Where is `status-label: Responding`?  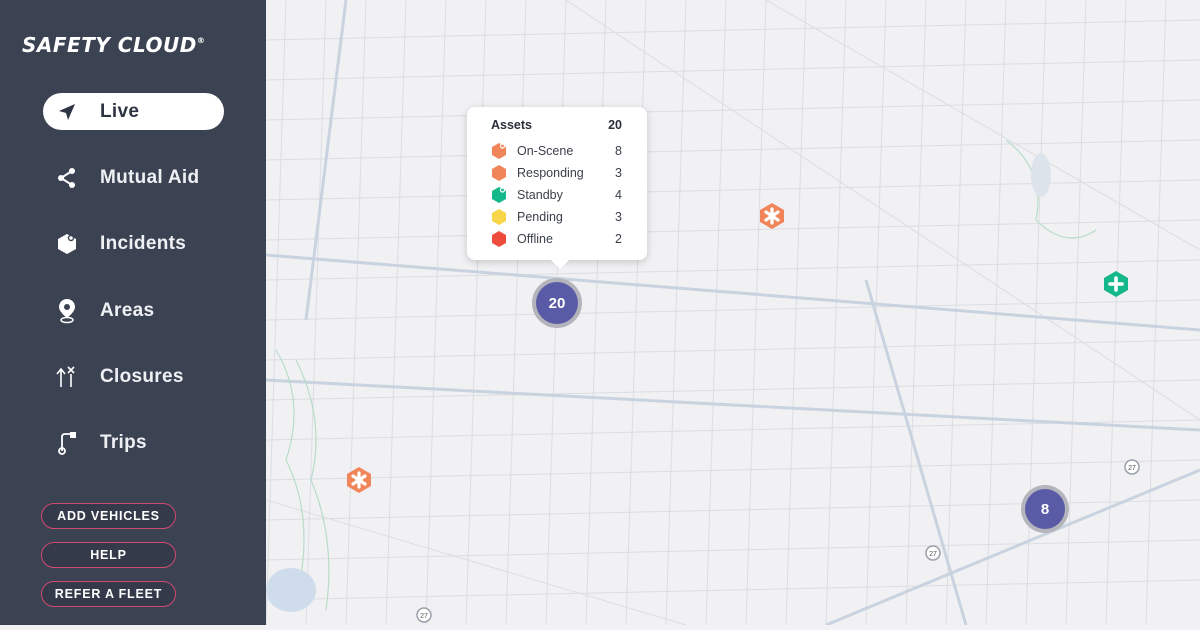 status-label: Responding is located at coordinates (550, 173).